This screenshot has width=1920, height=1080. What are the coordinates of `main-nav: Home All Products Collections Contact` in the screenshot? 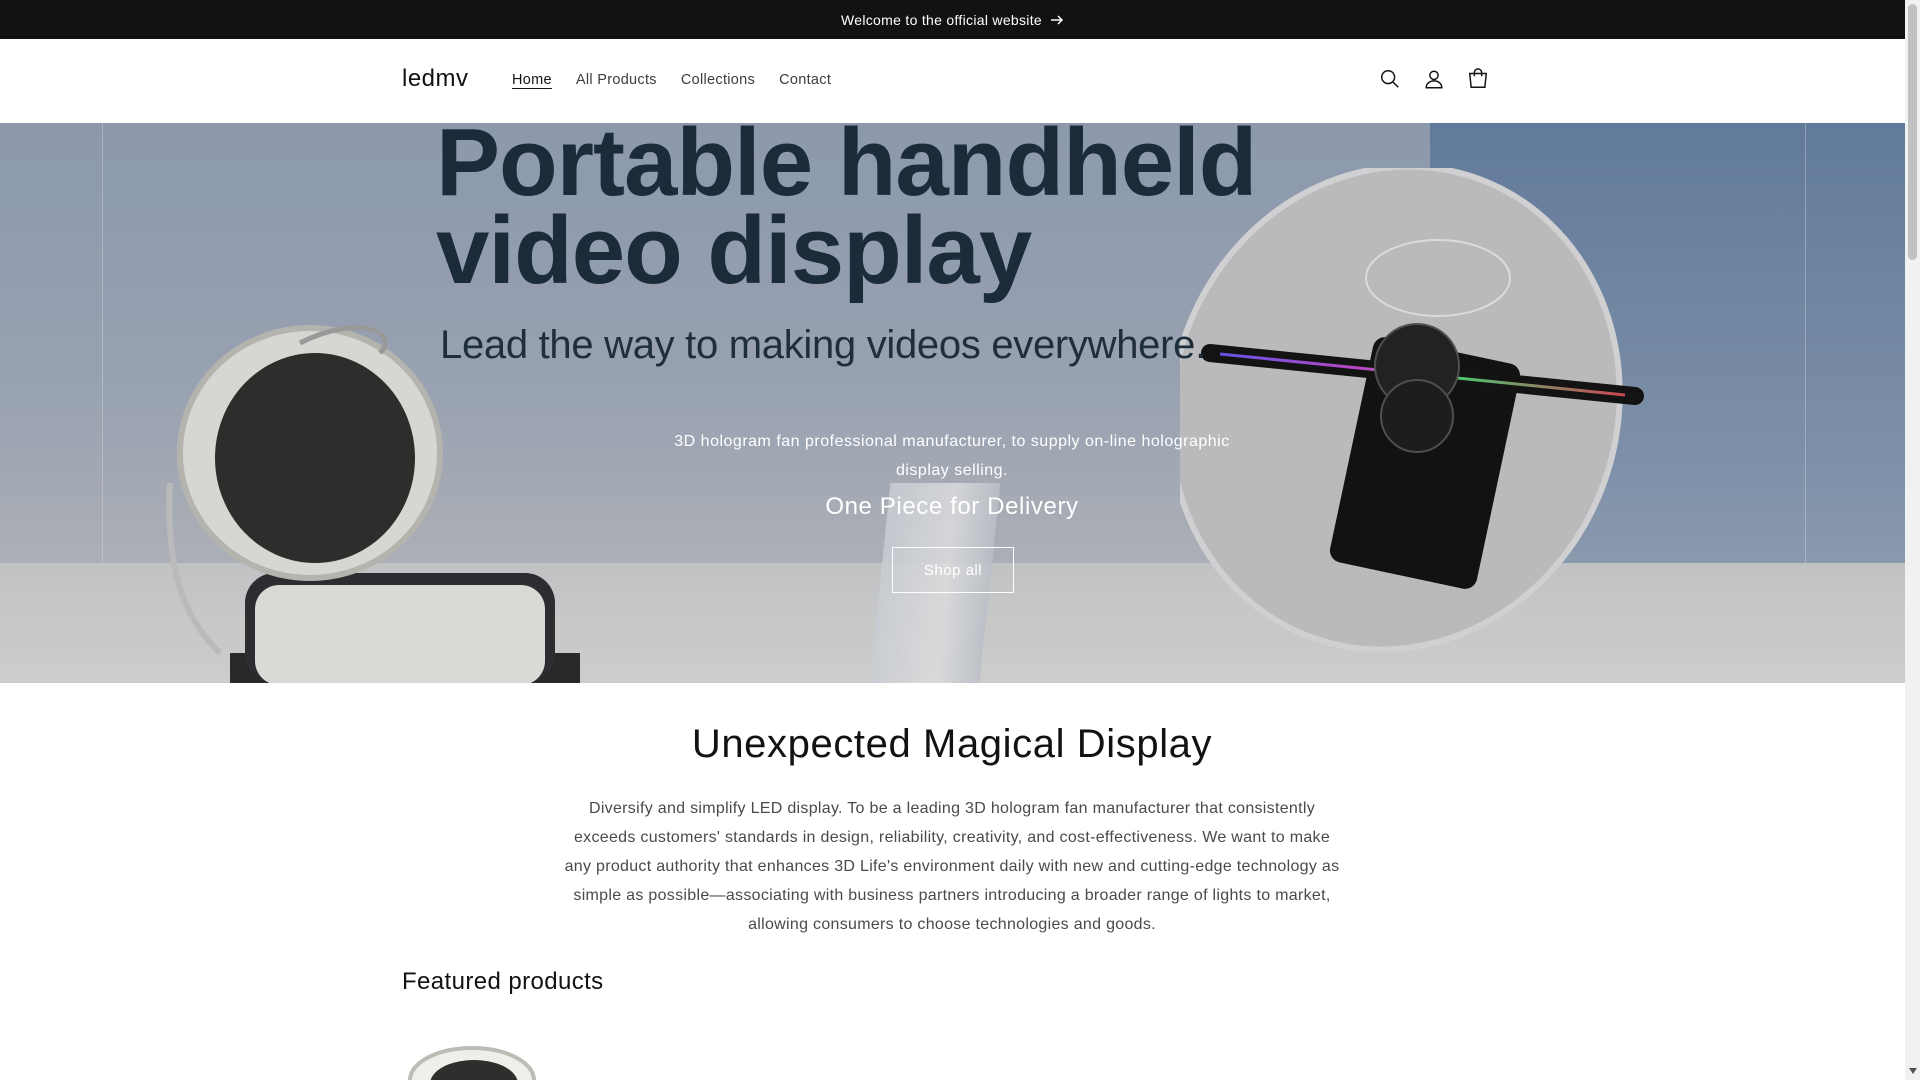 It's located at (671, 80).